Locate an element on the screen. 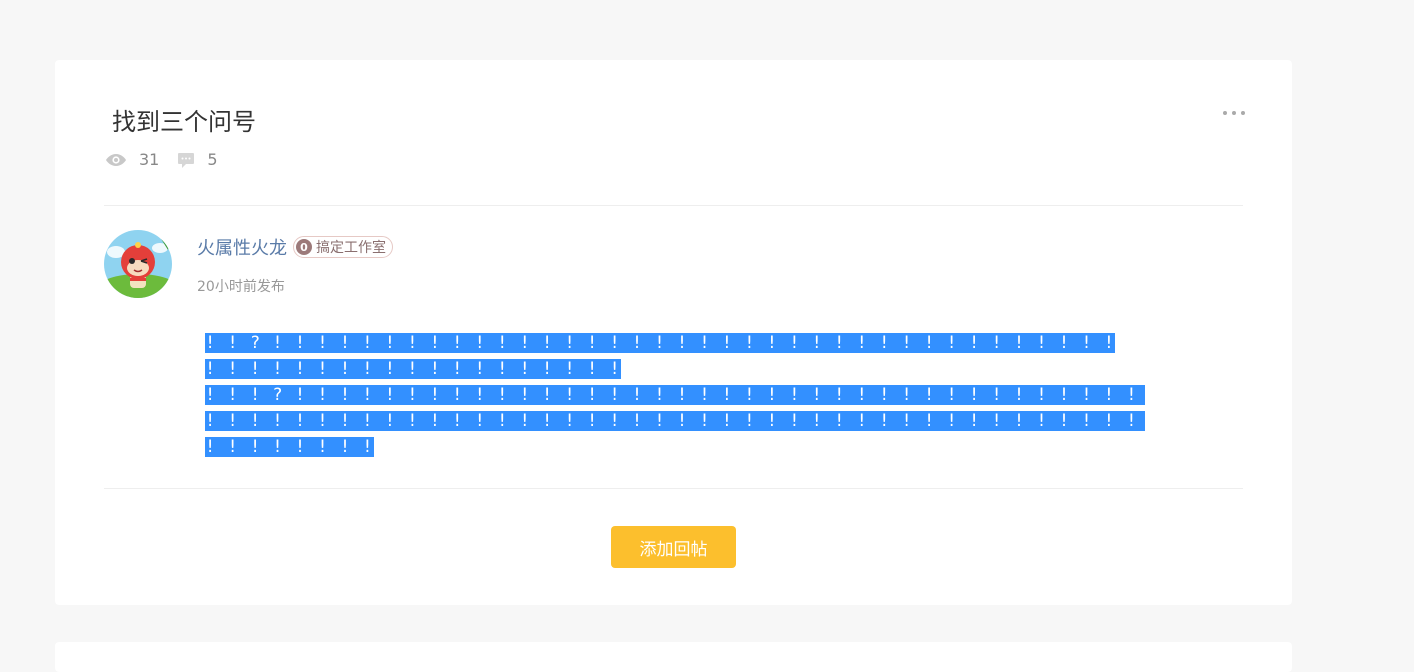 The width and height of the screenshot is (1414, 672). header-divider is located at coordinates (673, 205).